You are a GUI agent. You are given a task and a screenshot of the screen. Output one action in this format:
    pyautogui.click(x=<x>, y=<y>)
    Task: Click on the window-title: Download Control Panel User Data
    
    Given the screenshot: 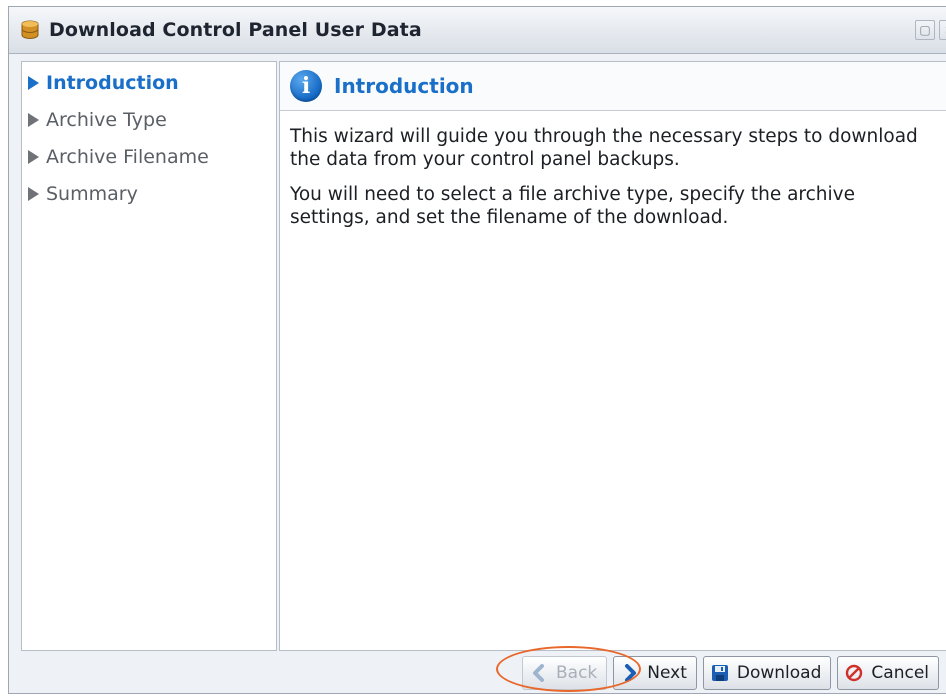 What is the action you would take?
    pyautogui.click(x=235, y=30)
    